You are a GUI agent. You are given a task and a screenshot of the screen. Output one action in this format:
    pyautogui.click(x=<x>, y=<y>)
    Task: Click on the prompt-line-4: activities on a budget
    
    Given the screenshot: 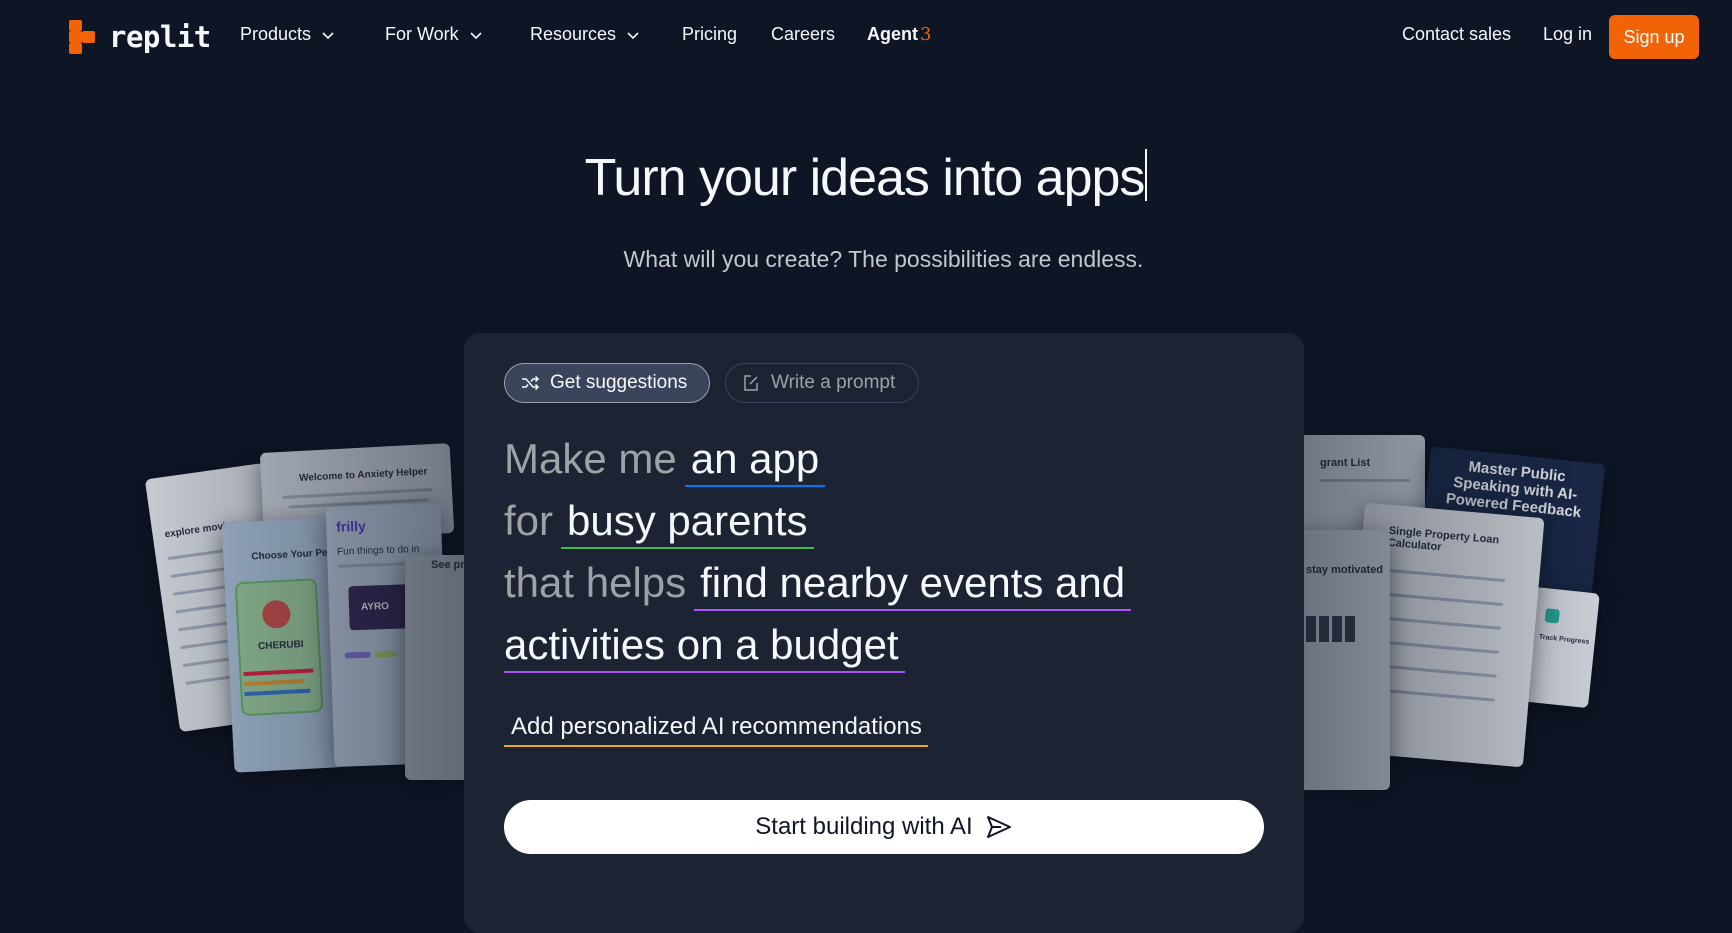 What is the action you would take?
    pyautogui.click(x=704, y=646)
    